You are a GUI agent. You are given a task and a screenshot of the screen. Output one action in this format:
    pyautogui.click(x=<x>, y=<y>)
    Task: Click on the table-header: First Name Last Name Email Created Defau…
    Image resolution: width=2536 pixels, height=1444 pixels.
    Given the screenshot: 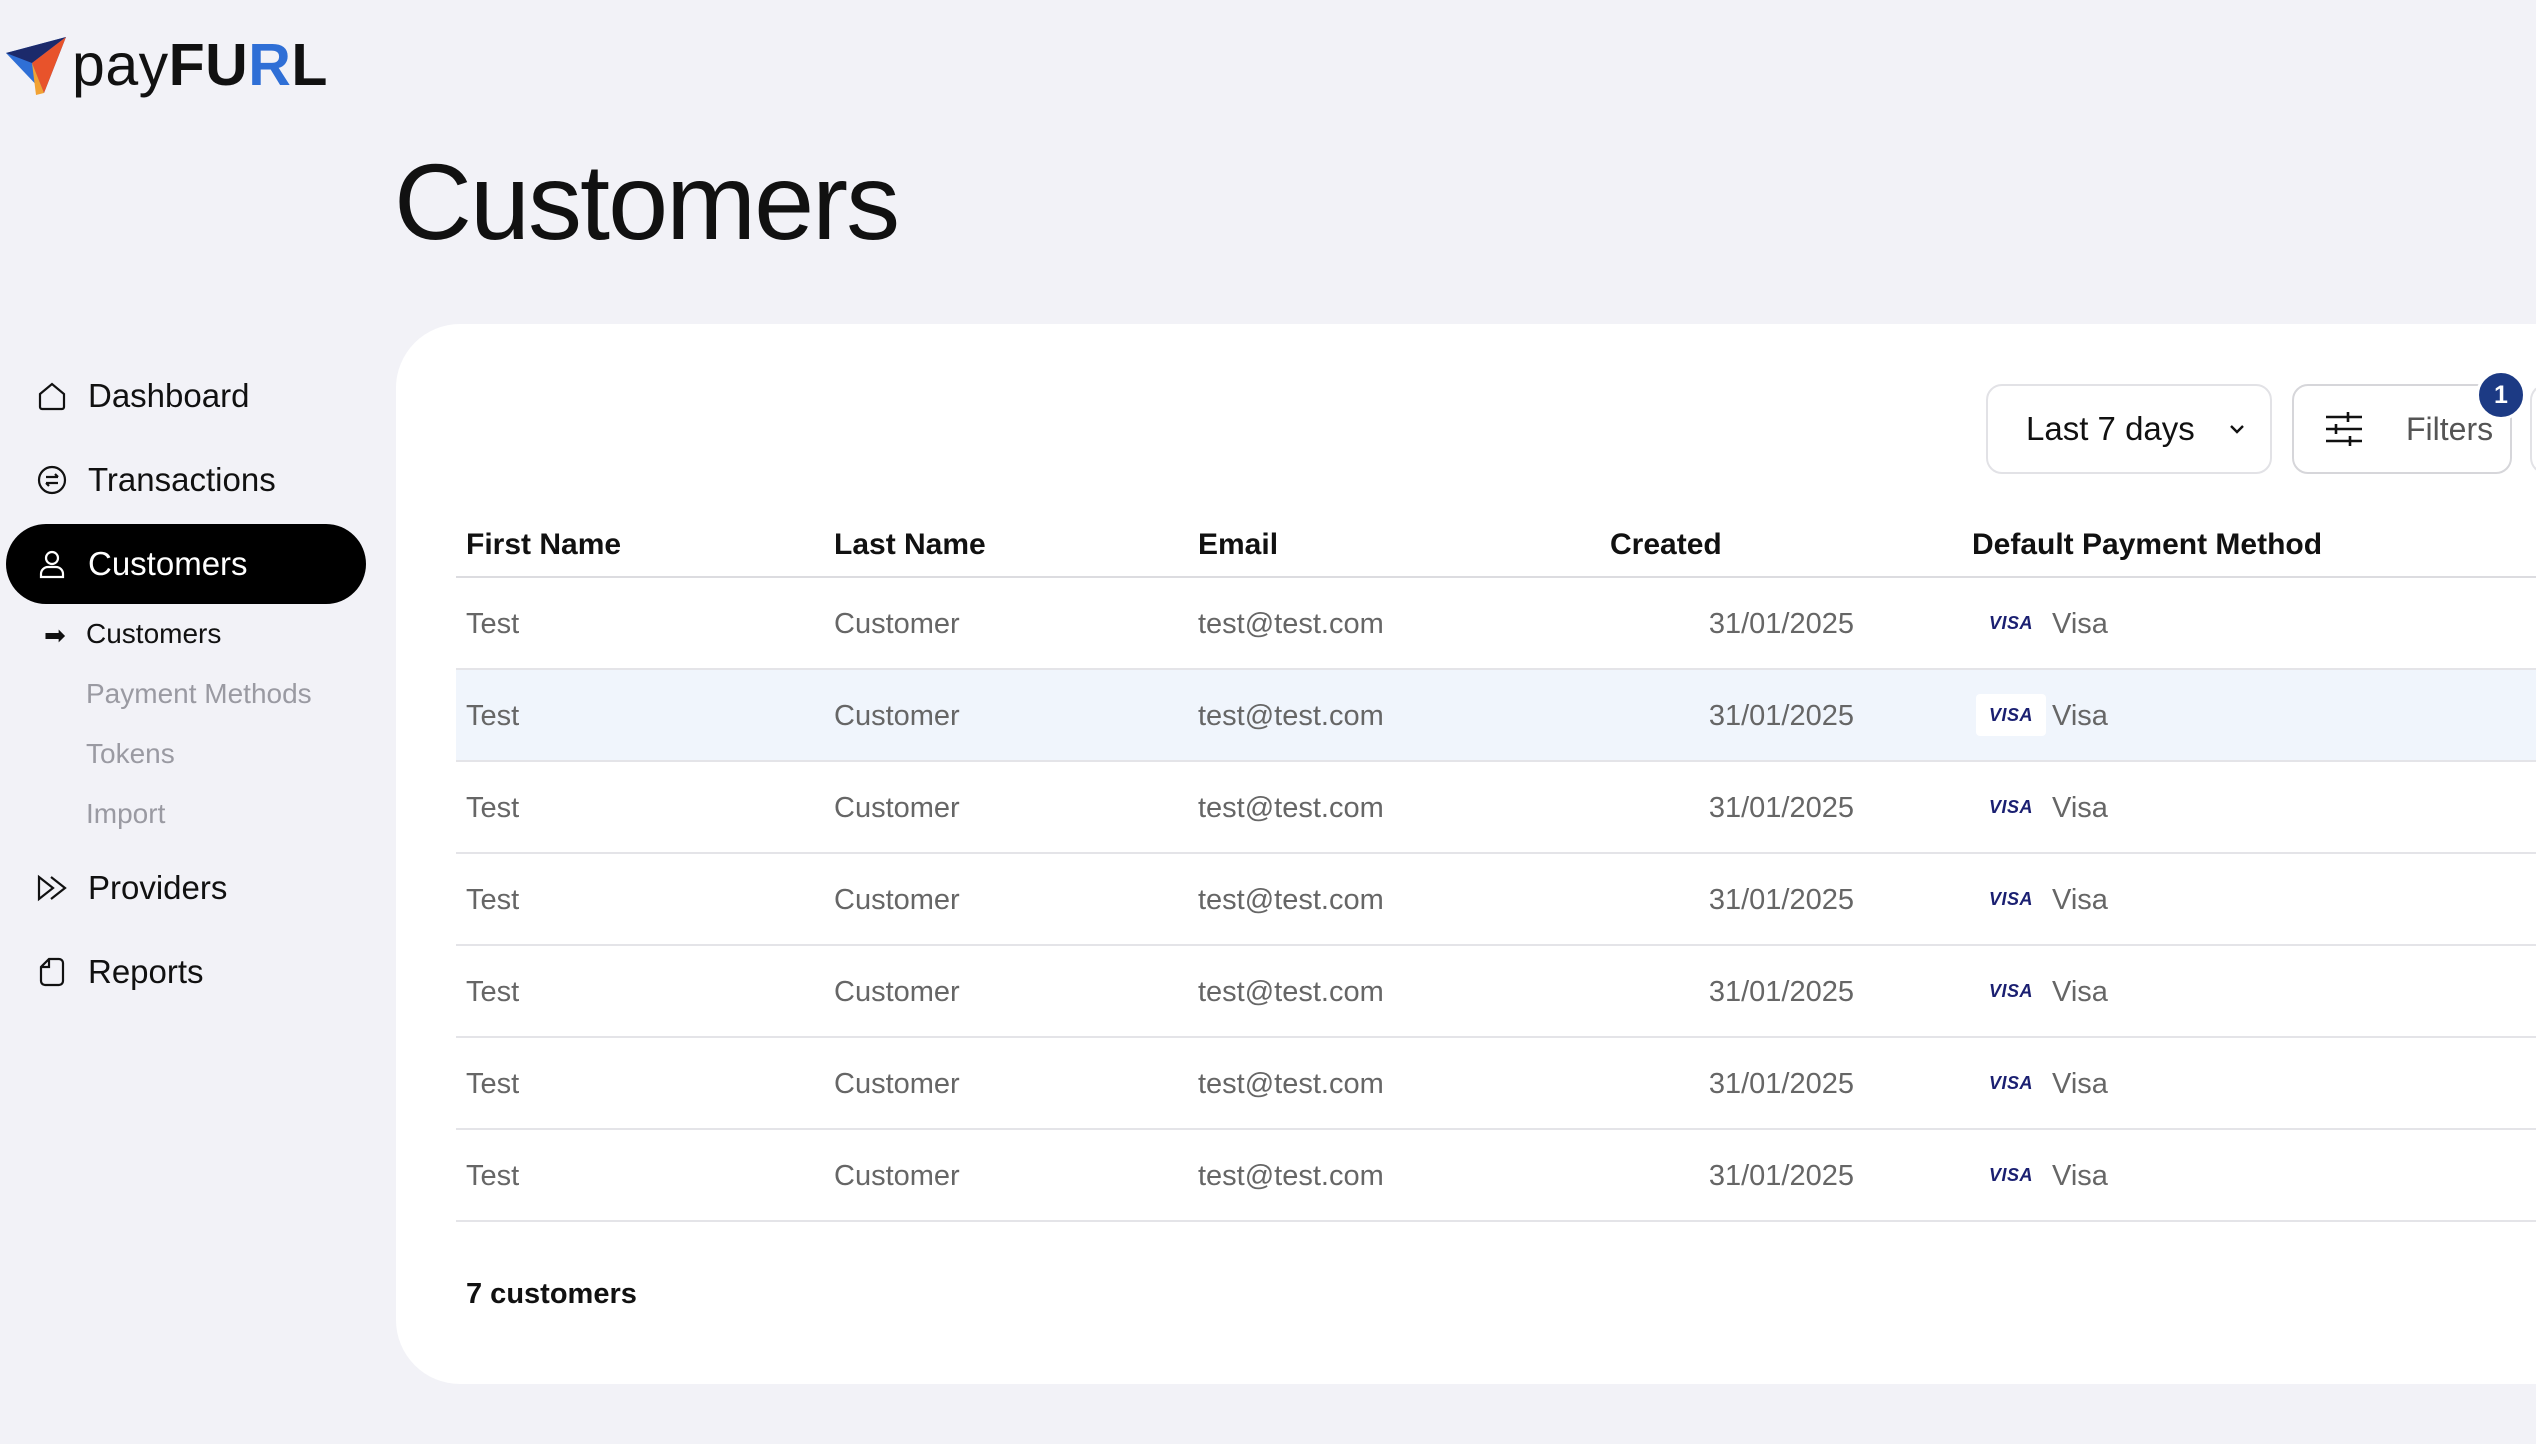 What is the action you would take?
    pyautogui.click(x=1496, y=544)
    